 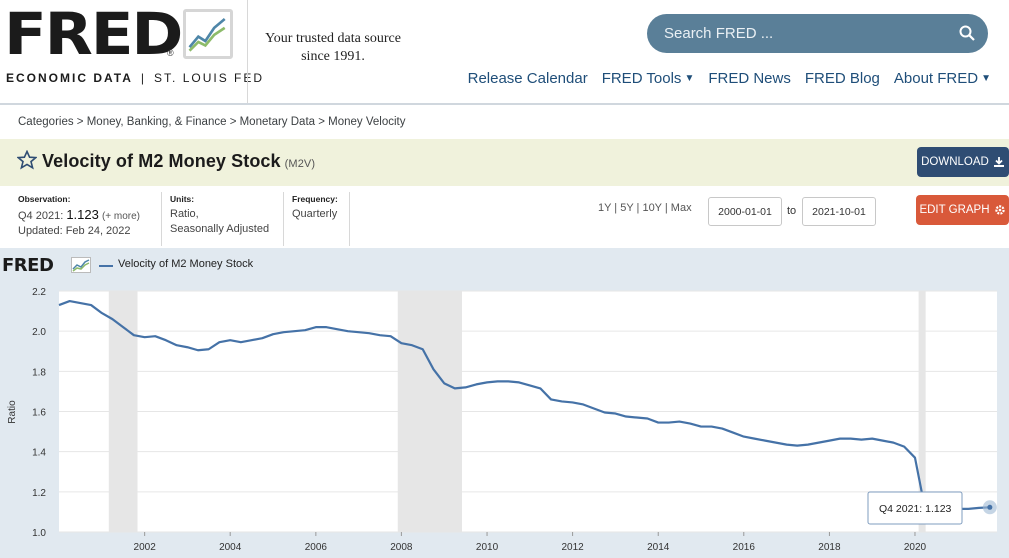 I want to click on x-tick-label: 2018, so click(x=829, y=547).